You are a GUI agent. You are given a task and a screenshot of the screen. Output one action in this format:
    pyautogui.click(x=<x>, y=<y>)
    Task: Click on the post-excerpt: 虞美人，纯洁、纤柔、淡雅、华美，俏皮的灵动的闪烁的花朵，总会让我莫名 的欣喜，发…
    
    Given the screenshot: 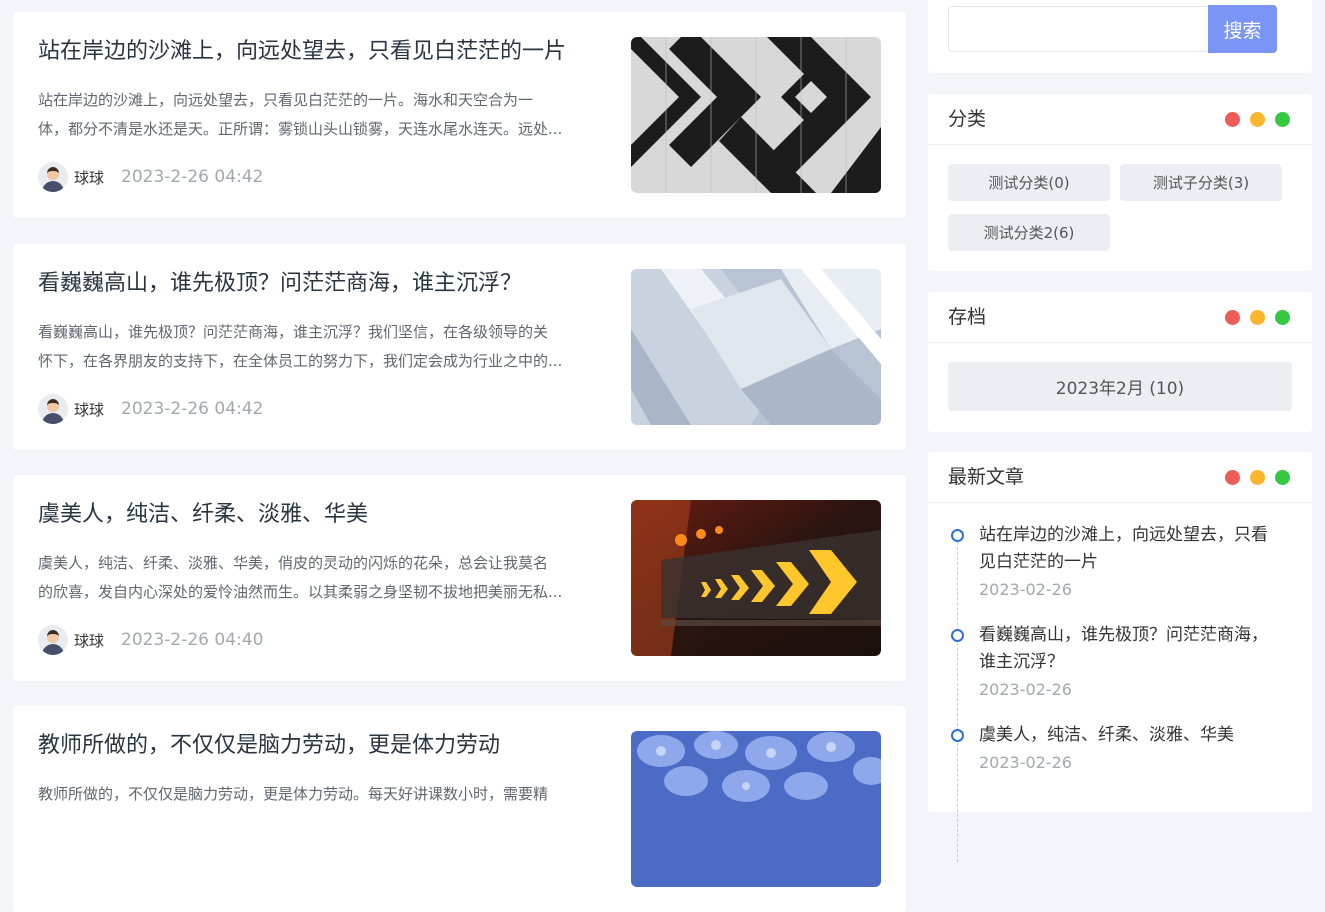 What is the action you would take?
    pyautogui.click(x=322, y=578)
    